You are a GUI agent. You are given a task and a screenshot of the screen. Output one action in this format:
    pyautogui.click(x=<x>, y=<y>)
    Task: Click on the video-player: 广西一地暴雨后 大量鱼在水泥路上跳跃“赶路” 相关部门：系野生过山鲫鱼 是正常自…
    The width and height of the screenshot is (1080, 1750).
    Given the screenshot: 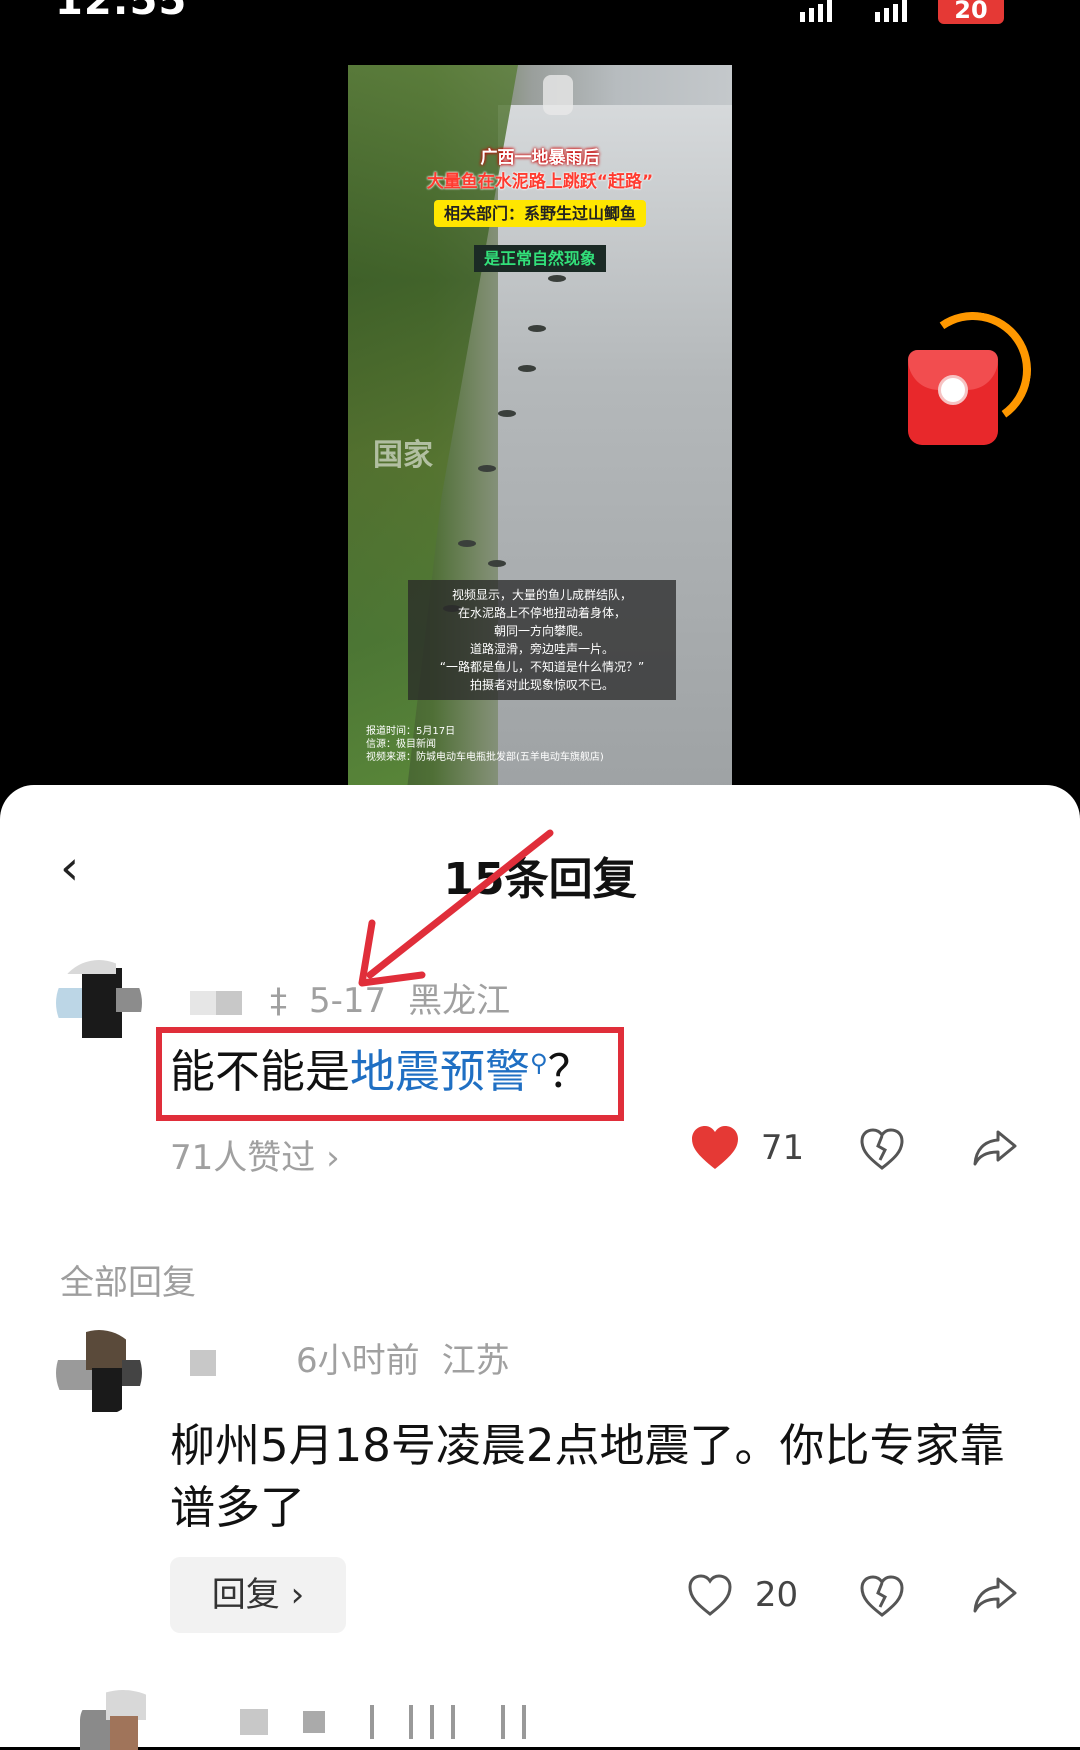 What is the action you would take?
    pyautogui.click(x=540, y=425)
    